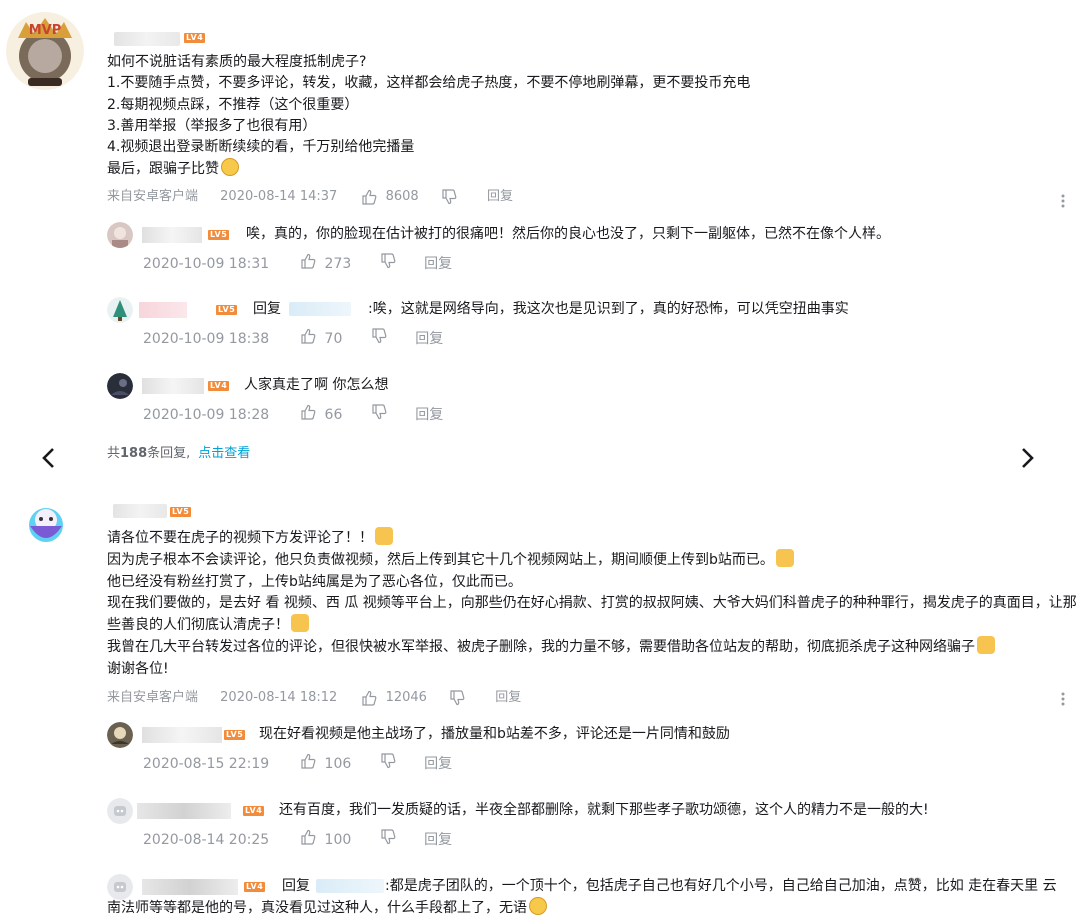 This screenshot has height=918, width=1080. Describe the element at coordinates (138, 668) in the screenshot. I see `content-line: 谢谢各位!` at that location.